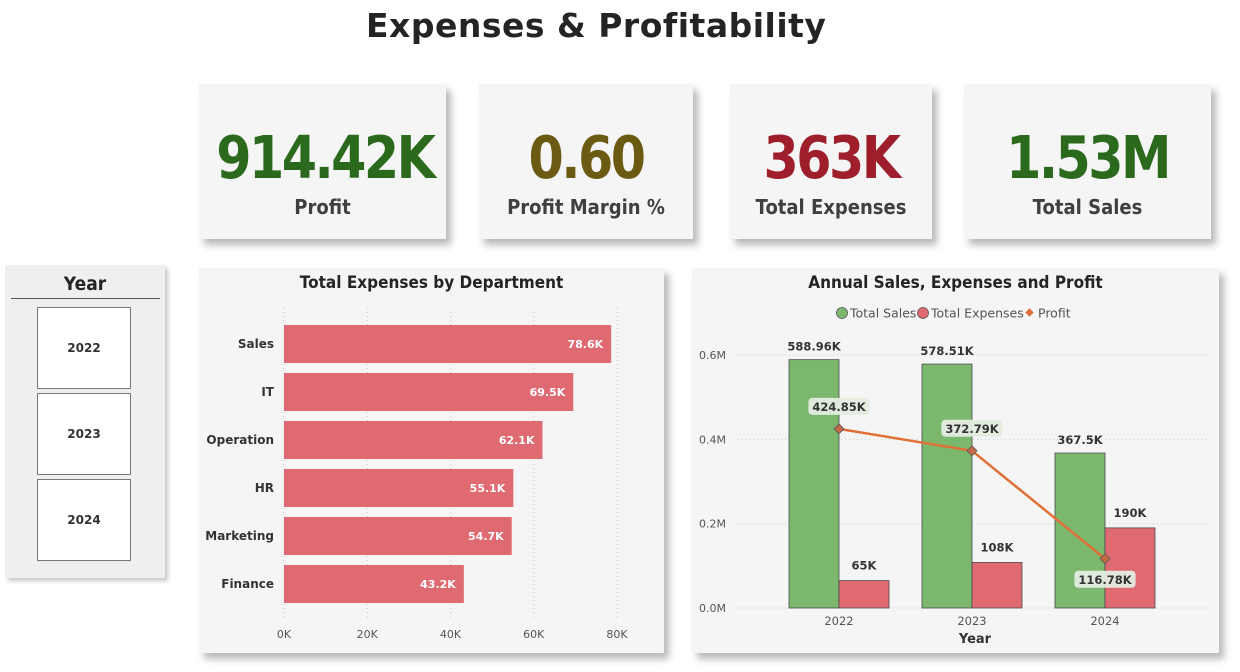 Image resolution: width=1240 pixels, height=672 pixels. What do you see at coordinates (264, 488) in the screenshot?
I see `category-label-hr: HR` at bounding box center [264, 488].